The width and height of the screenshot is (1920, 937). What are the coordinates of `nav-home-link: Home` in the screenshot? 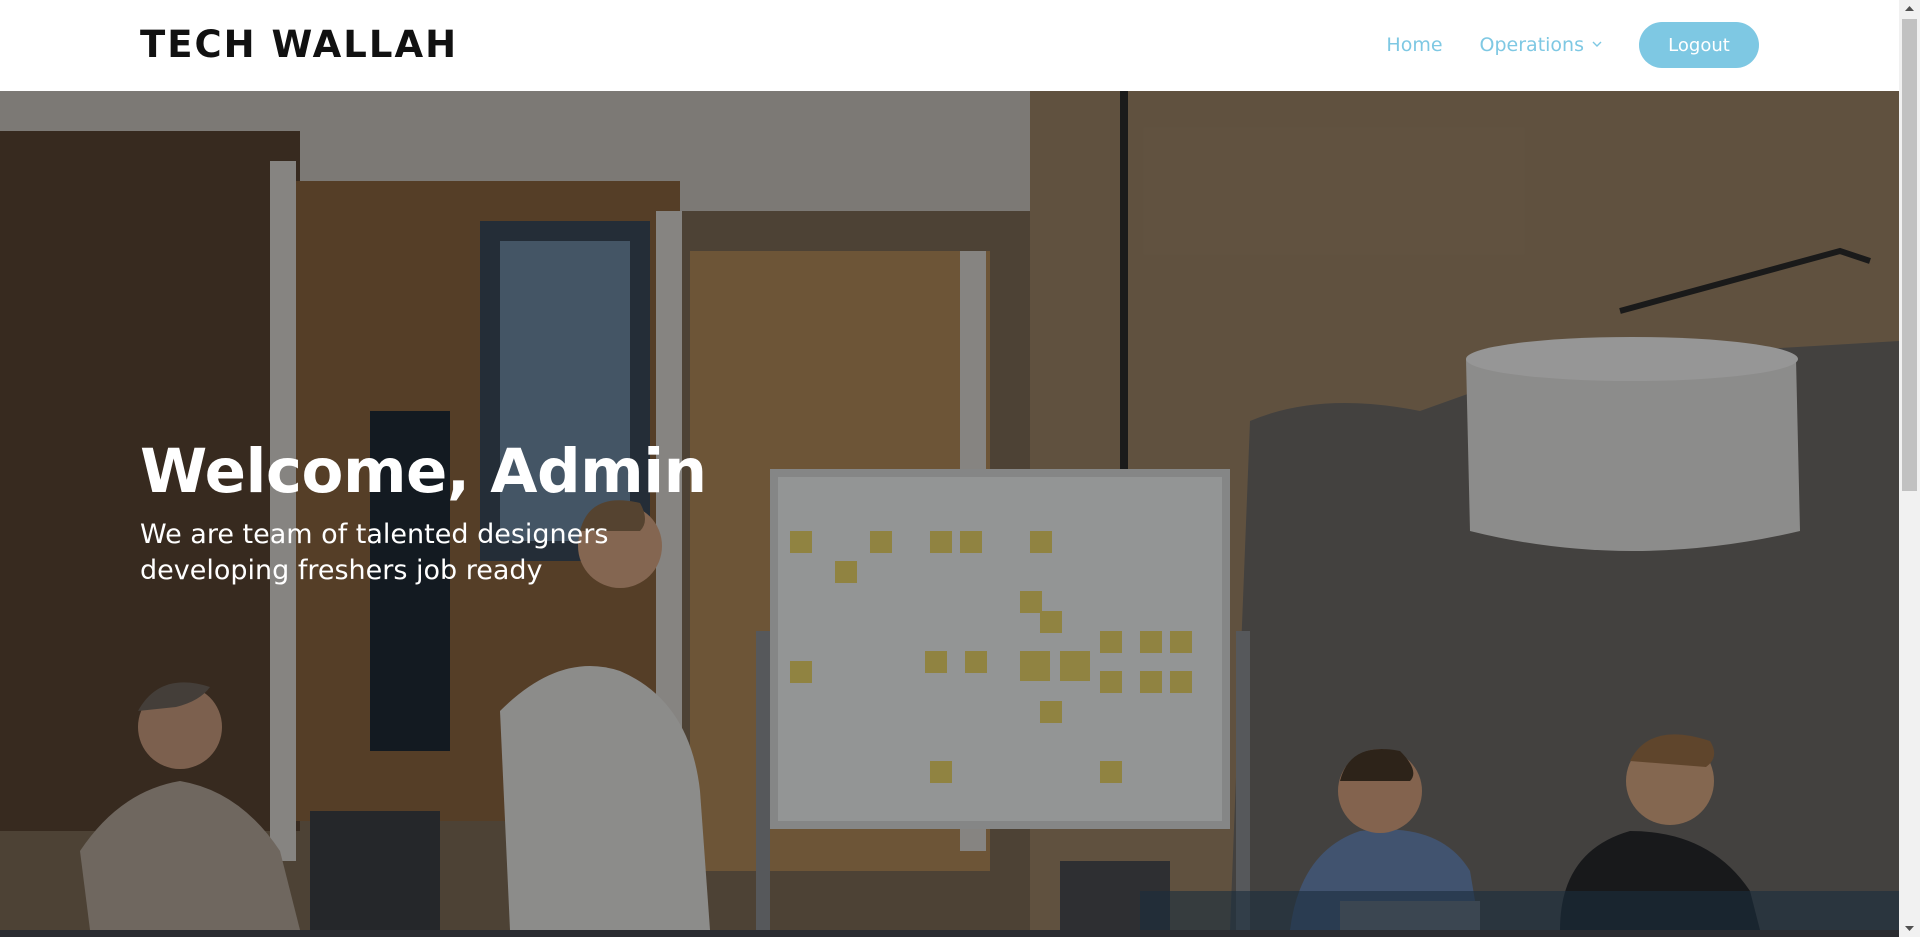 It's located at (1414, 45).